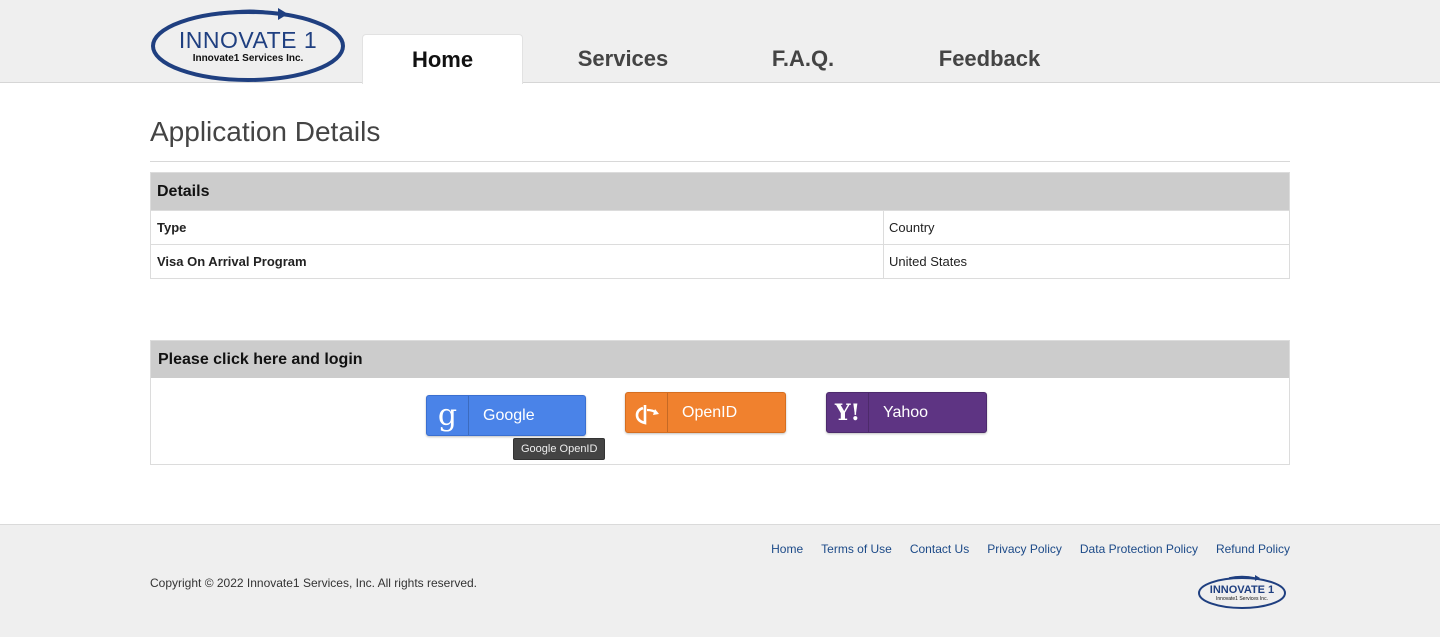 This screenshot has height=637, width=1440. I want to click on footer-logo-subtitle: Innovate1 Services Inc., so click(1242, 599).